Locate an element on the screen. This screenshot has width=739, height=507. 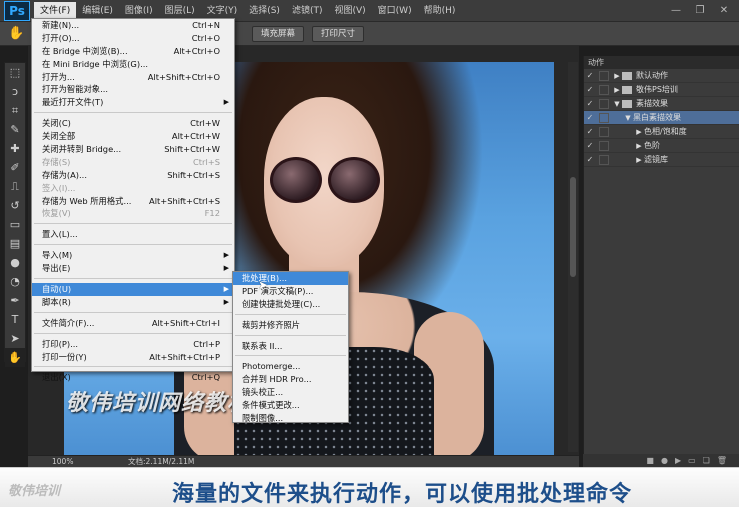
actions-panel-title: 动作 is located at coordinates (661, 62).